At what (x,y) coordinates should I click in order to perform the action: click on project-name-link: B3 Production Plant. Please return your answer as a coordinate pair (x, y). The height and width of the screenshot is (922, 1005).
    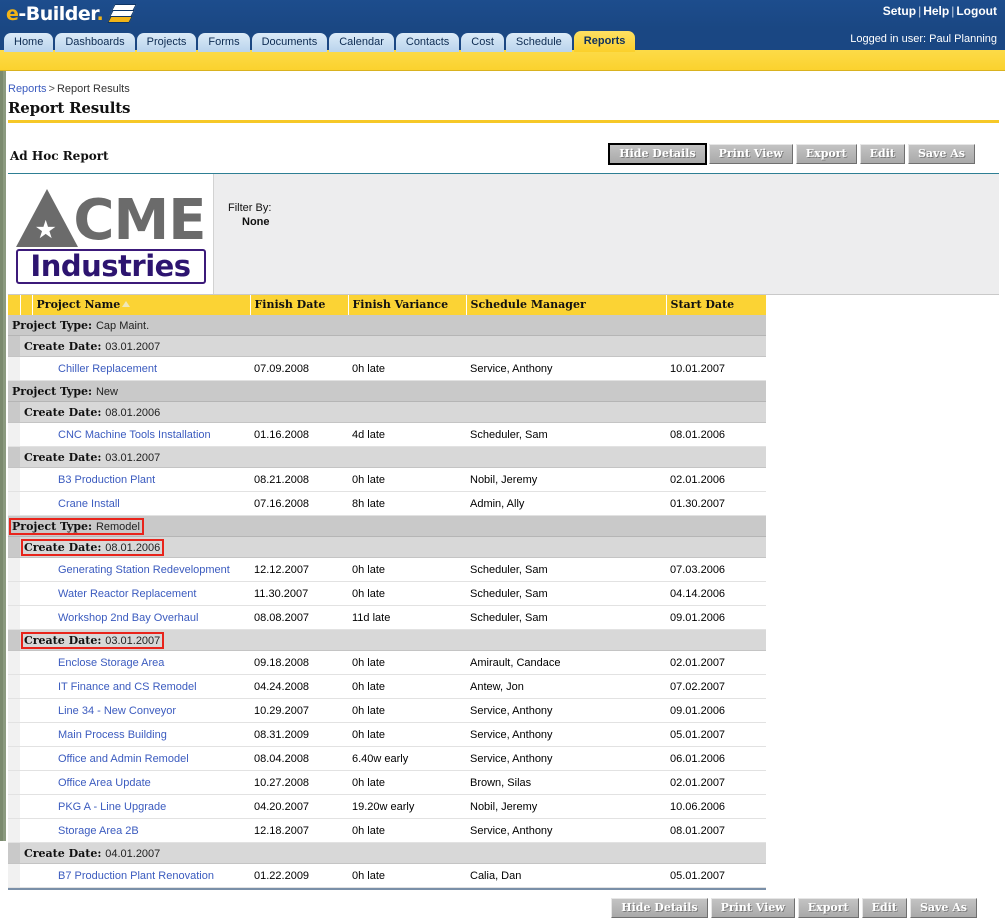
    Looking at the image, I should click on (106, 480).